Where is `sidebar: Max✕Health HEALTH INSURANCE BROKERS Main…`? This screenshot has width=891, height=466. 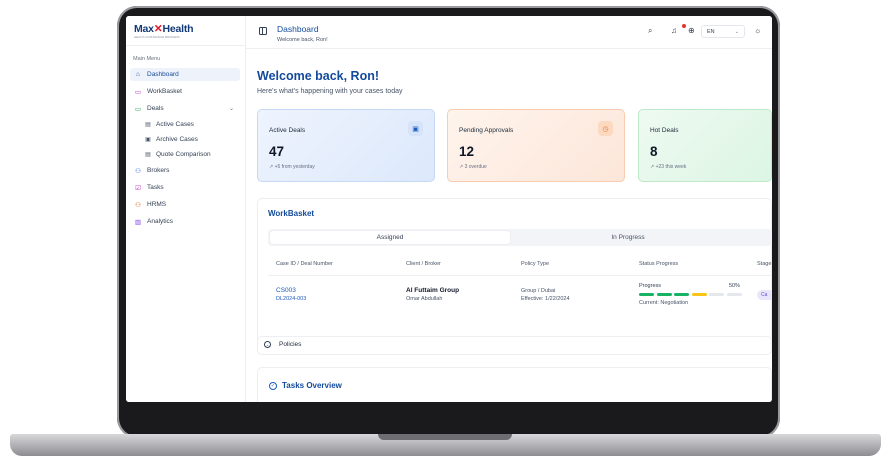
sidebar: Max✕Health HEALTH INSURANCE BROKERS Main… is located at coordinates (186, 209).